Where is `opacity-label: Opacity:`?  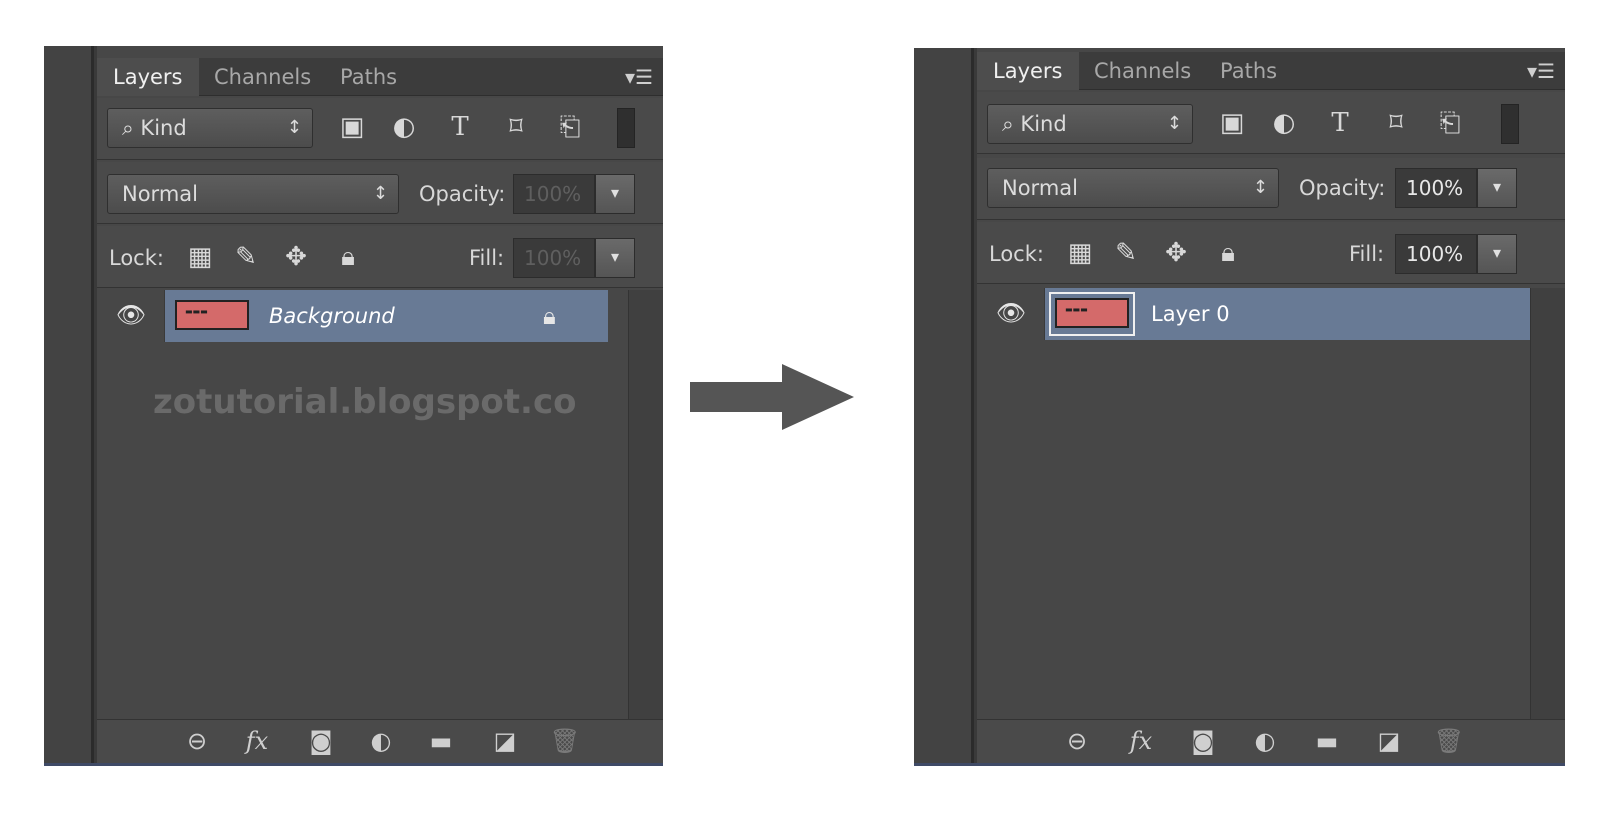
opacity-label: Opacity: is located at coordinates (1342, 188).